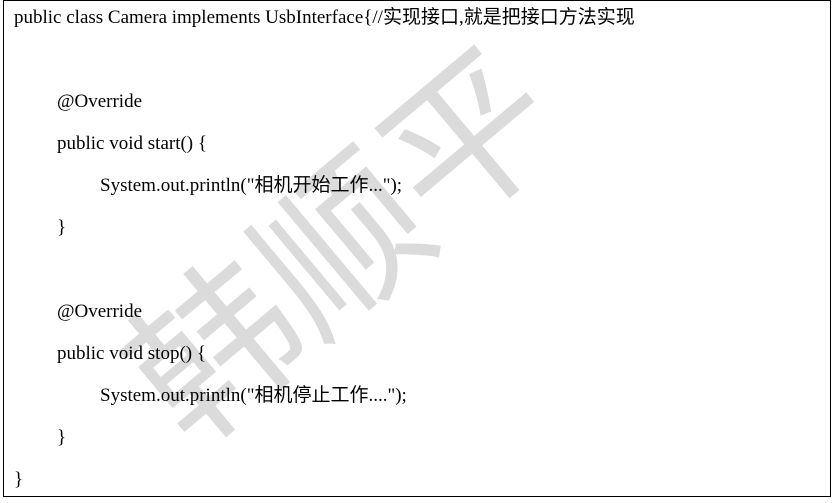  I want to click on code-line-start-println: System.out.println("相机开始工作...");, so click(251, 185).